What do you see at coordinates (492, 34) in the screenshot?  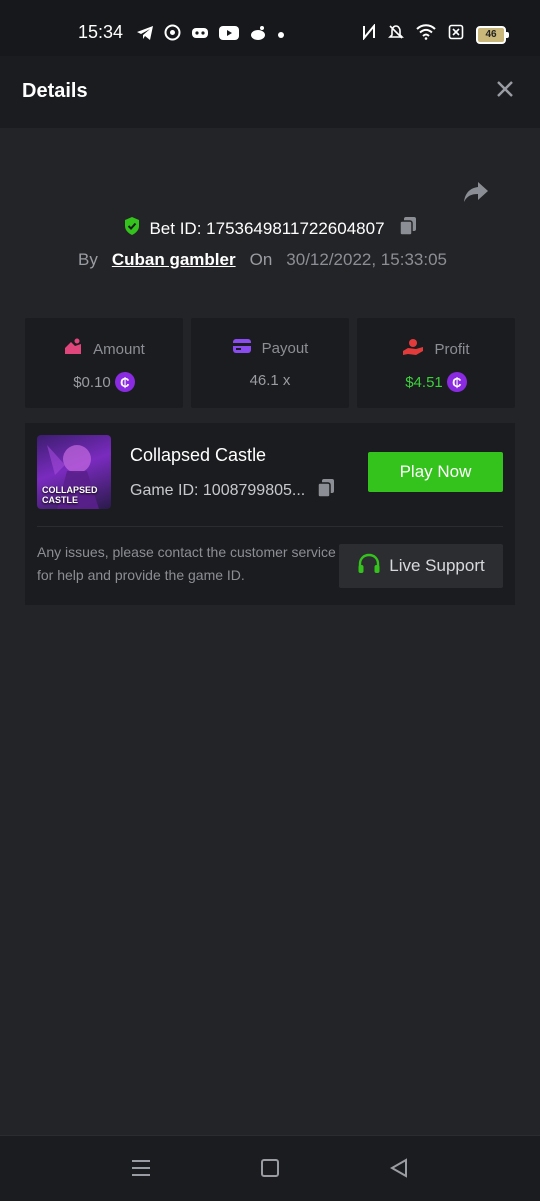 I see `battery-icon: 46` at bounding box center [492, 34].